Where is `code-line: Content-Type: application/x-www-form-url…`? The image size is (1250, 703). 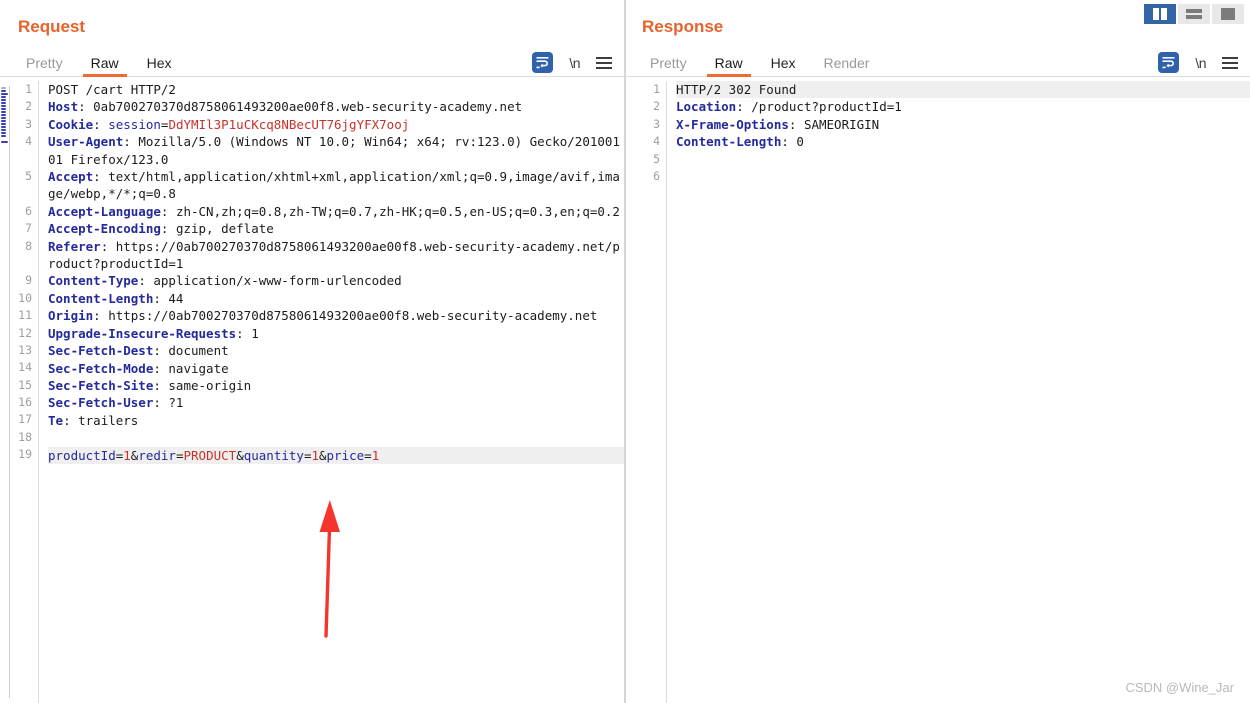
code-line: Content-Type: application/x-www-form-url… is located at coordinates (336, 280).